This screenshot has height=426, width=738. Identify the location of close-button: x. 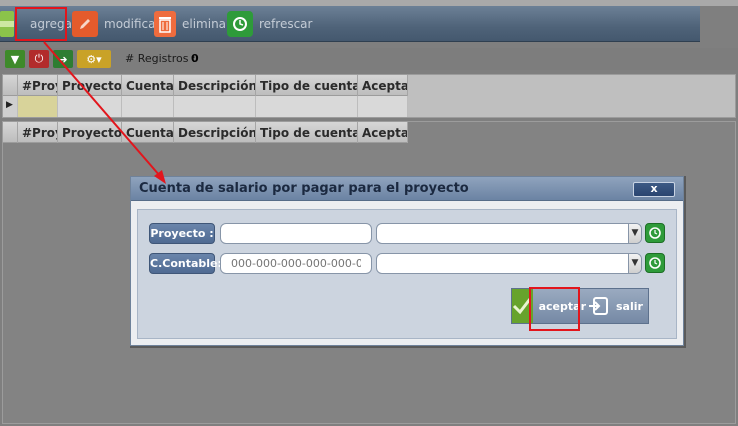
(654, 189).